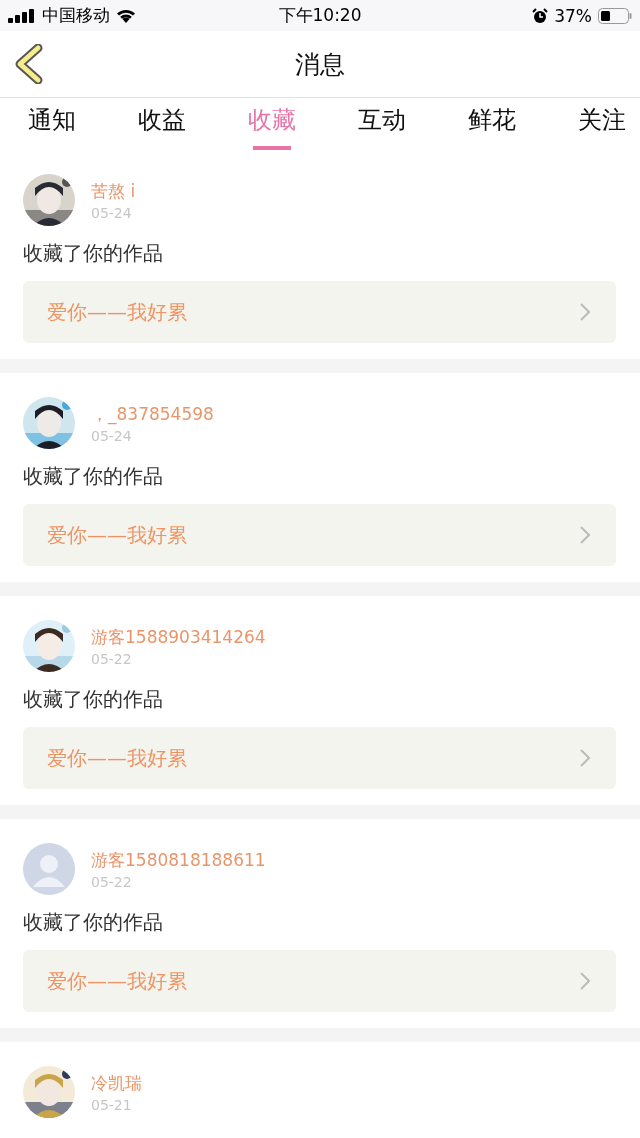 This screenshot has width=640, height=1138. What do you see at coordinates (112, 1104) in the screenshot?
I see `date-label: 05-21` at bounding box center [112, 1104].